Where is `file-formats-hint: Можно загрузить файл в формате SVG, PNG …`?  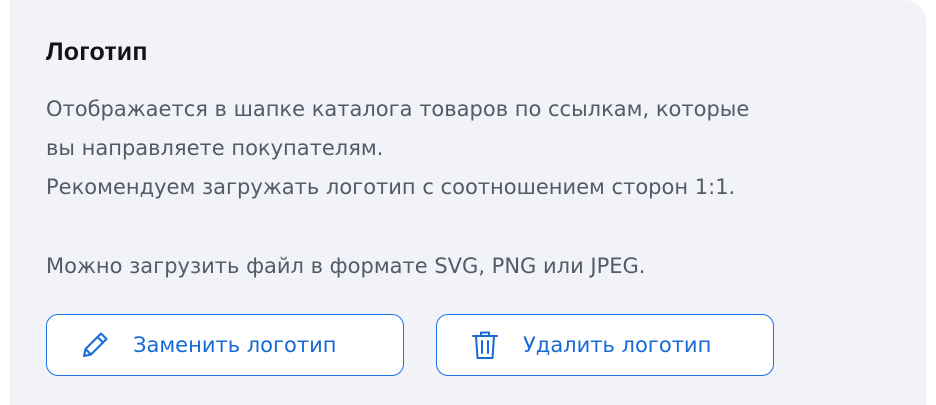
file-formats-hint: Можно загрузить файл в формате SVG, PNG … is located at coordinates (346, 266).